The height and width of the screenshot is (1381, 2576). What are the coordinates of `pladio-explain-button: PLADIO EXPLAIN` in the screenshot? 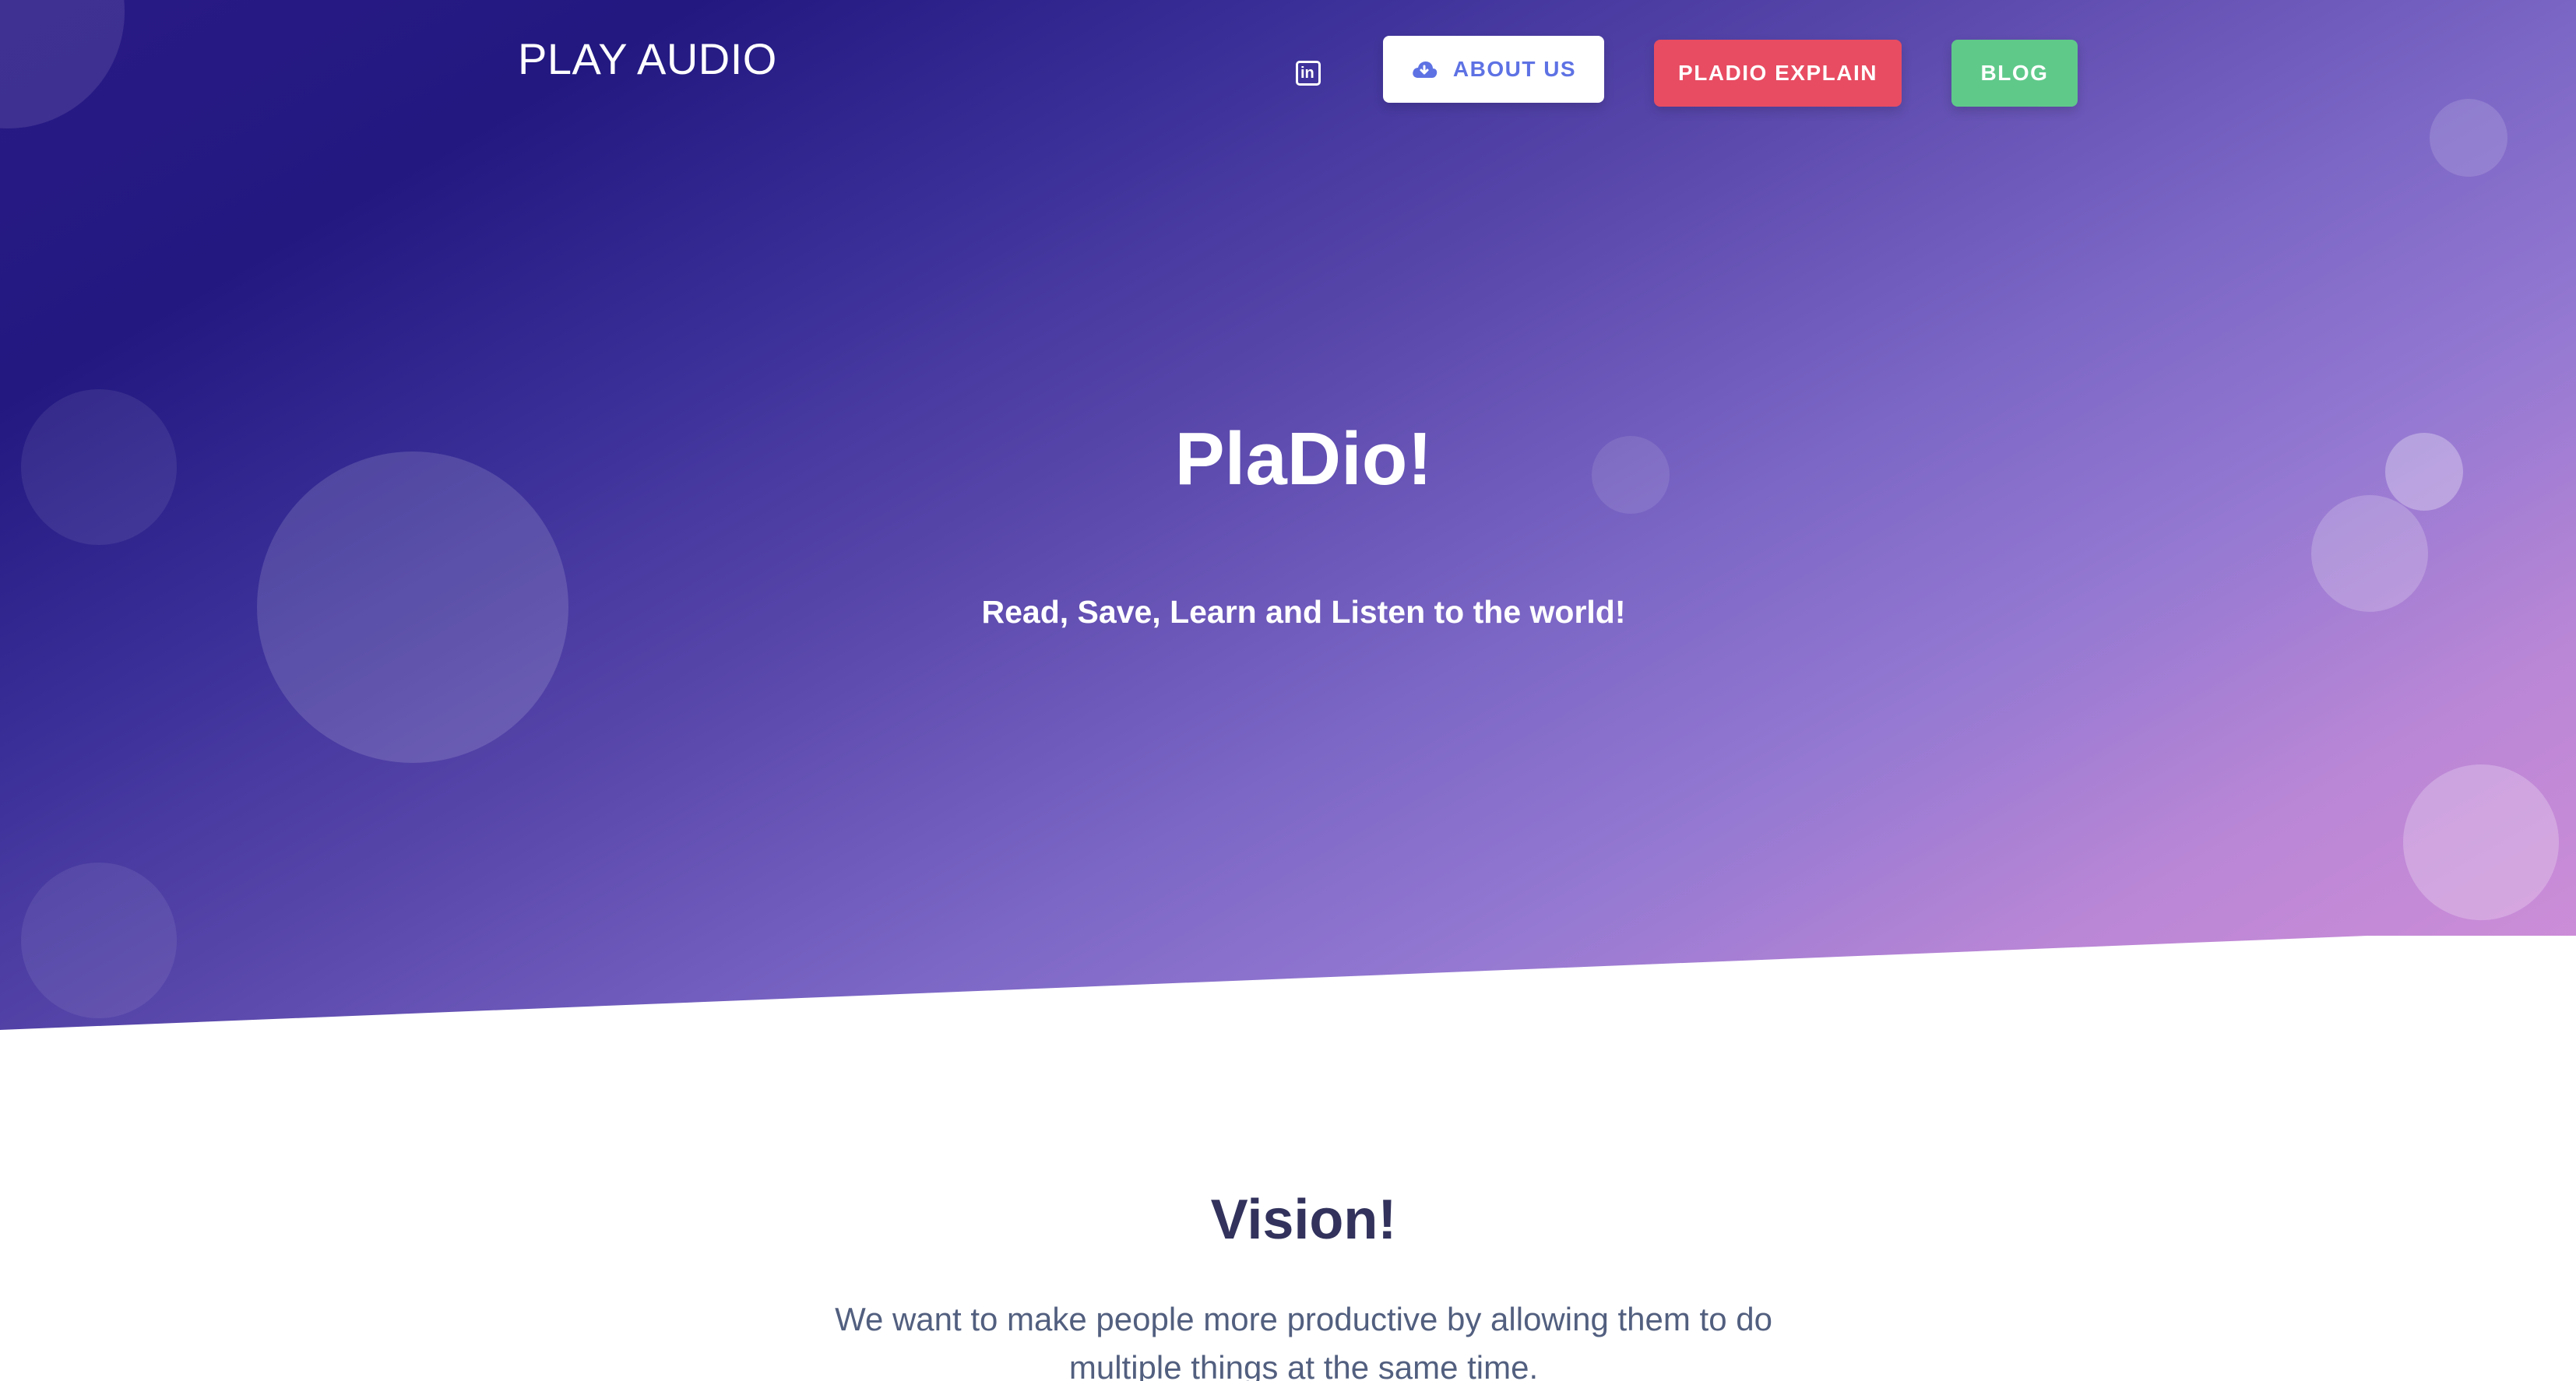 It's located at (1778, 73).